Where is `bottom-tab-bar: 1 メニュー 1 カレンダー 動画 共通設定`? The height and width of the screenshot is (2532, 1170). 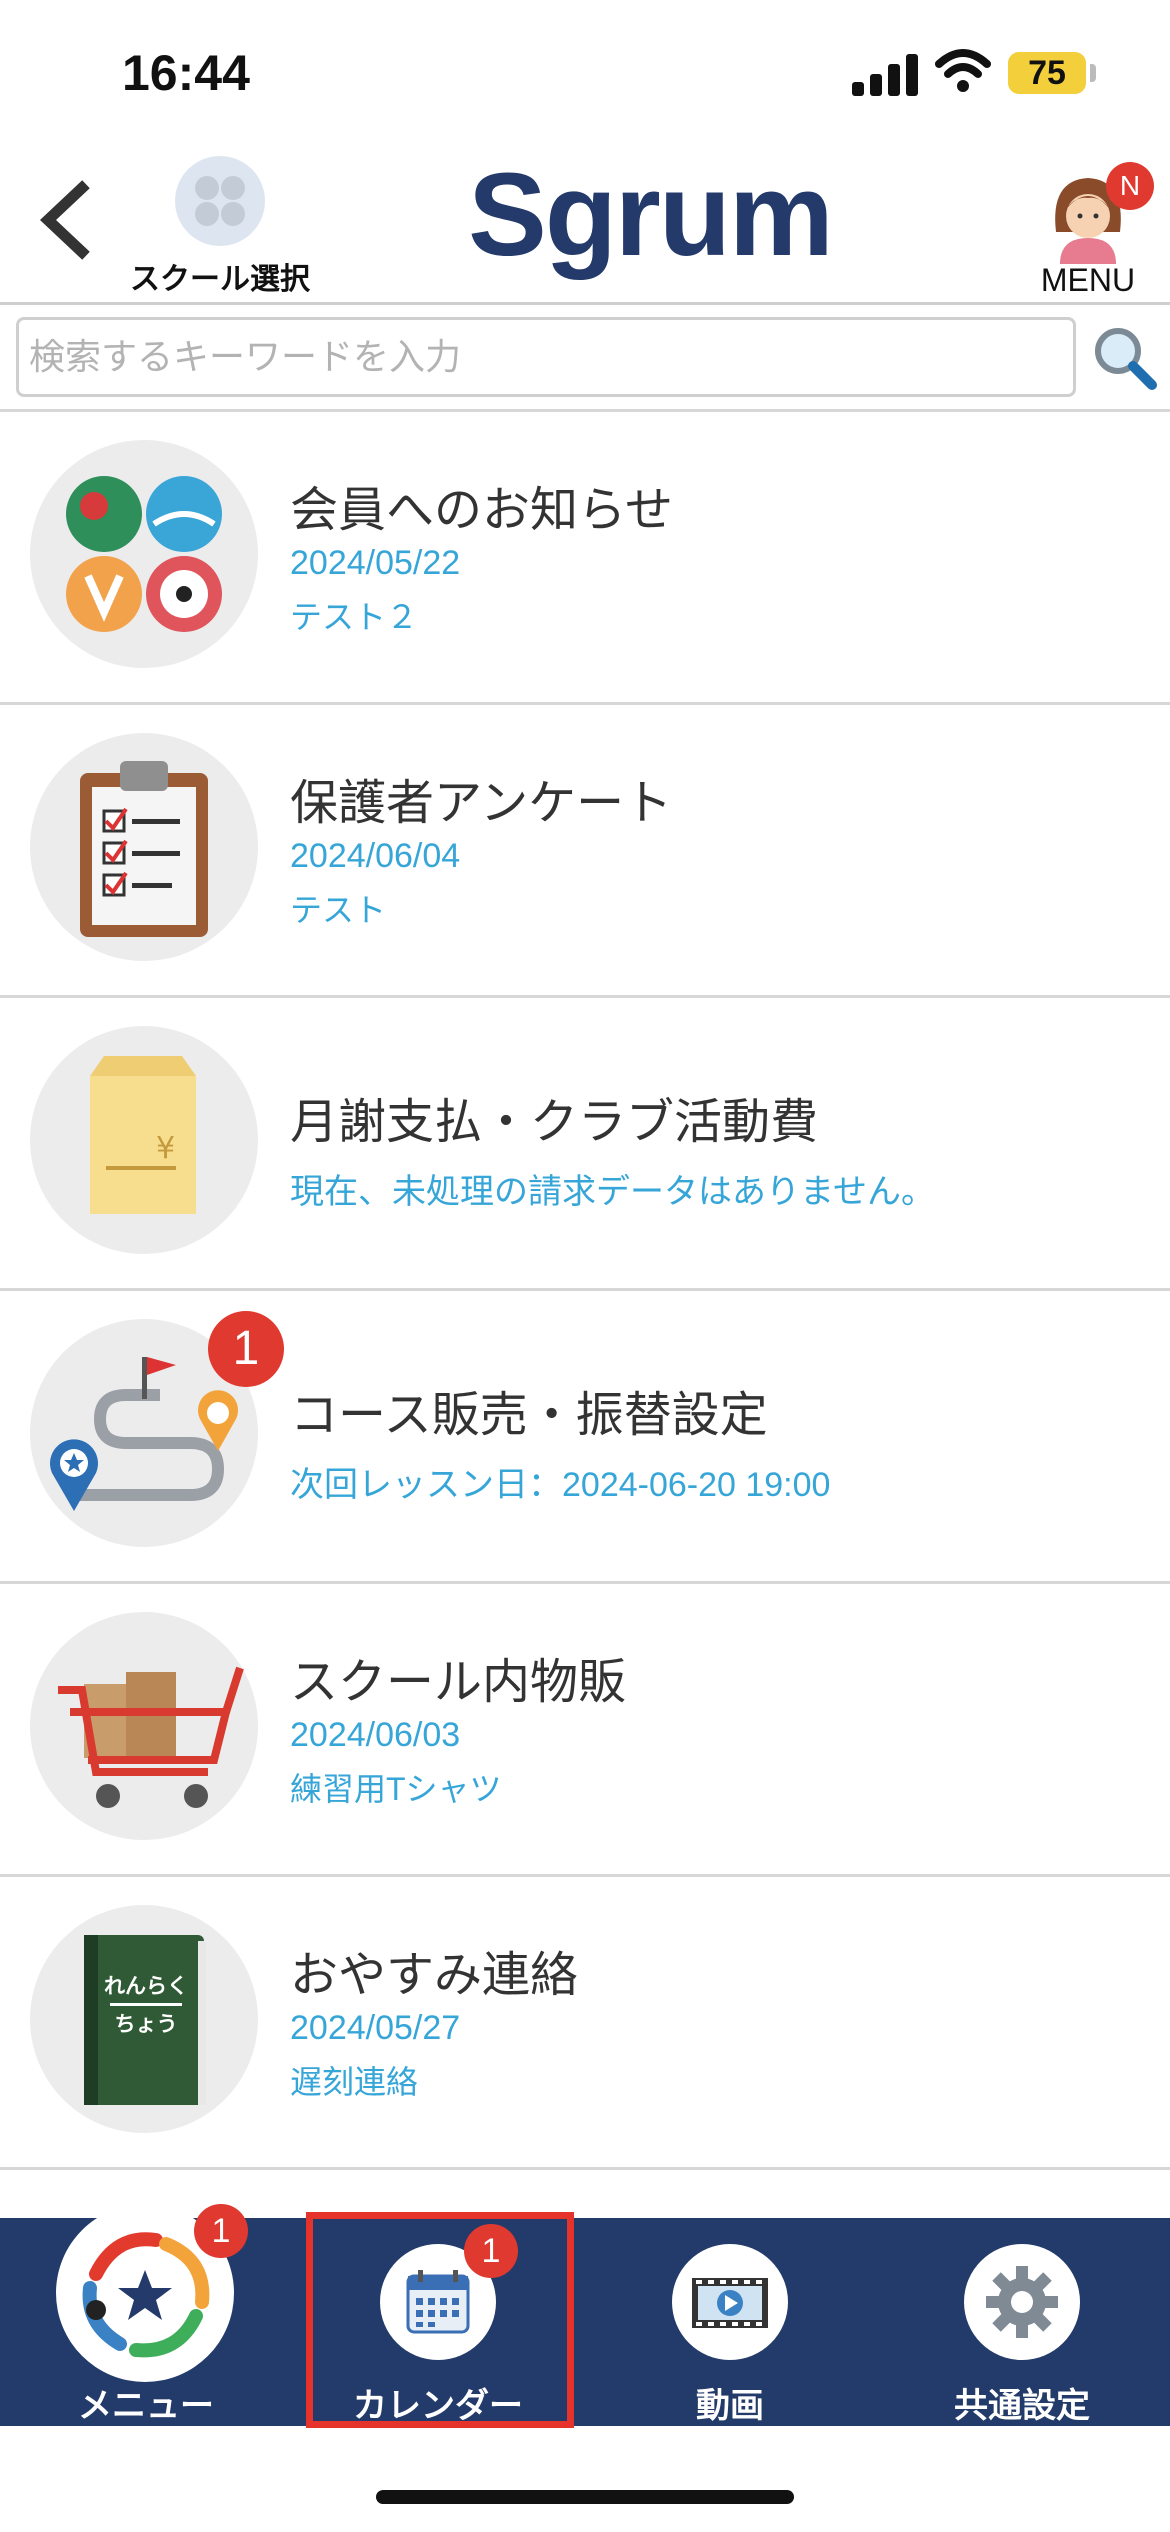
bottom-tab-bar: 1 メニュー 1 カレンダー 動画 共通設定 is located at coordinates (585, 2315).